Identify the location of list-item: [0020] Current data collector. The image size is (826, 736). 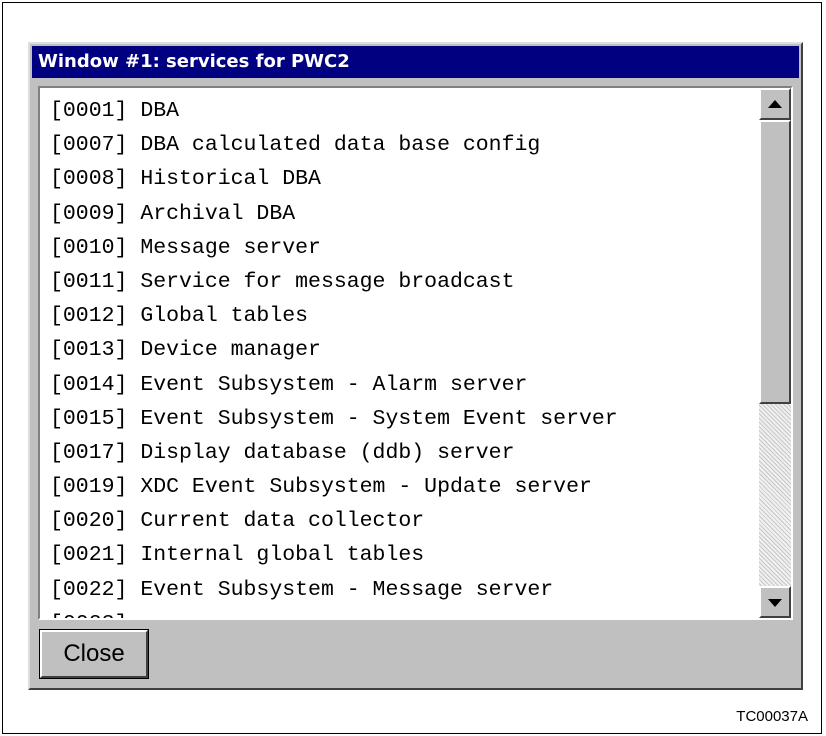
(334, 521).